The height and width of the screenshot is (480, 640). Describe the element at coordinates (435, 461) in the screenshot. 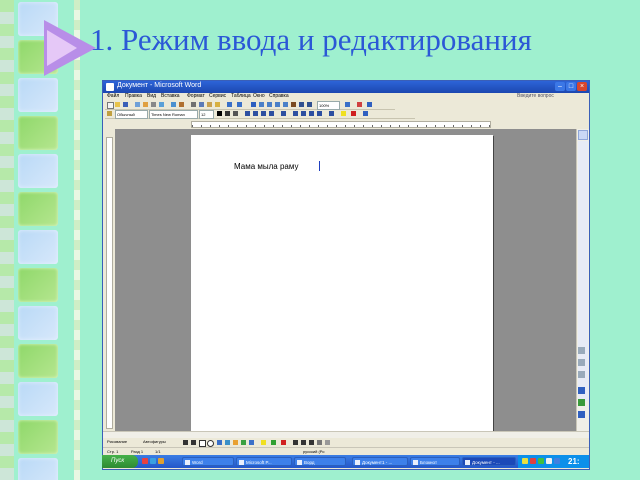

I see `task-button: Блокнот` at that location.